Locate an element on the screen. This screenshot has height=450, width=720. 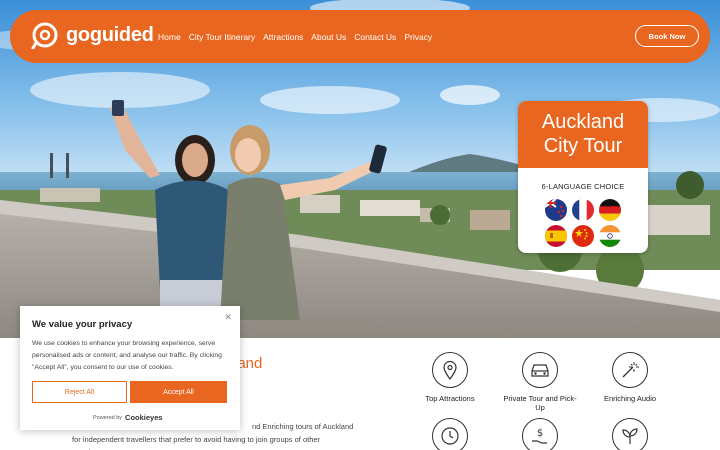
brand-name: goguided is located at coordinates (110, 34).